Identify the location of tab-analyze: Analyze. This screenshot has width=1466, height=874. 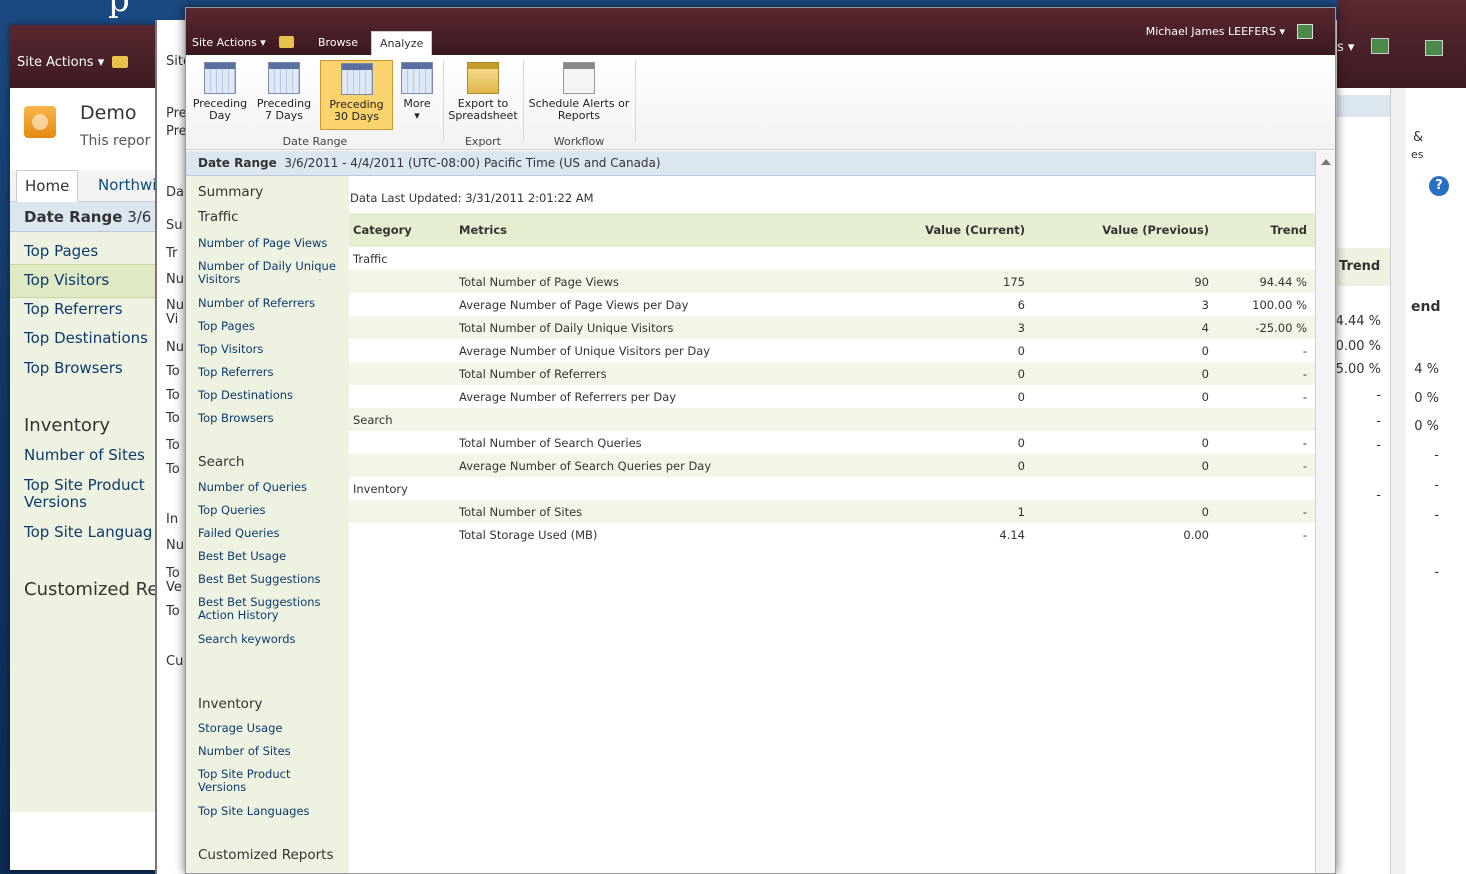
(402, 43).